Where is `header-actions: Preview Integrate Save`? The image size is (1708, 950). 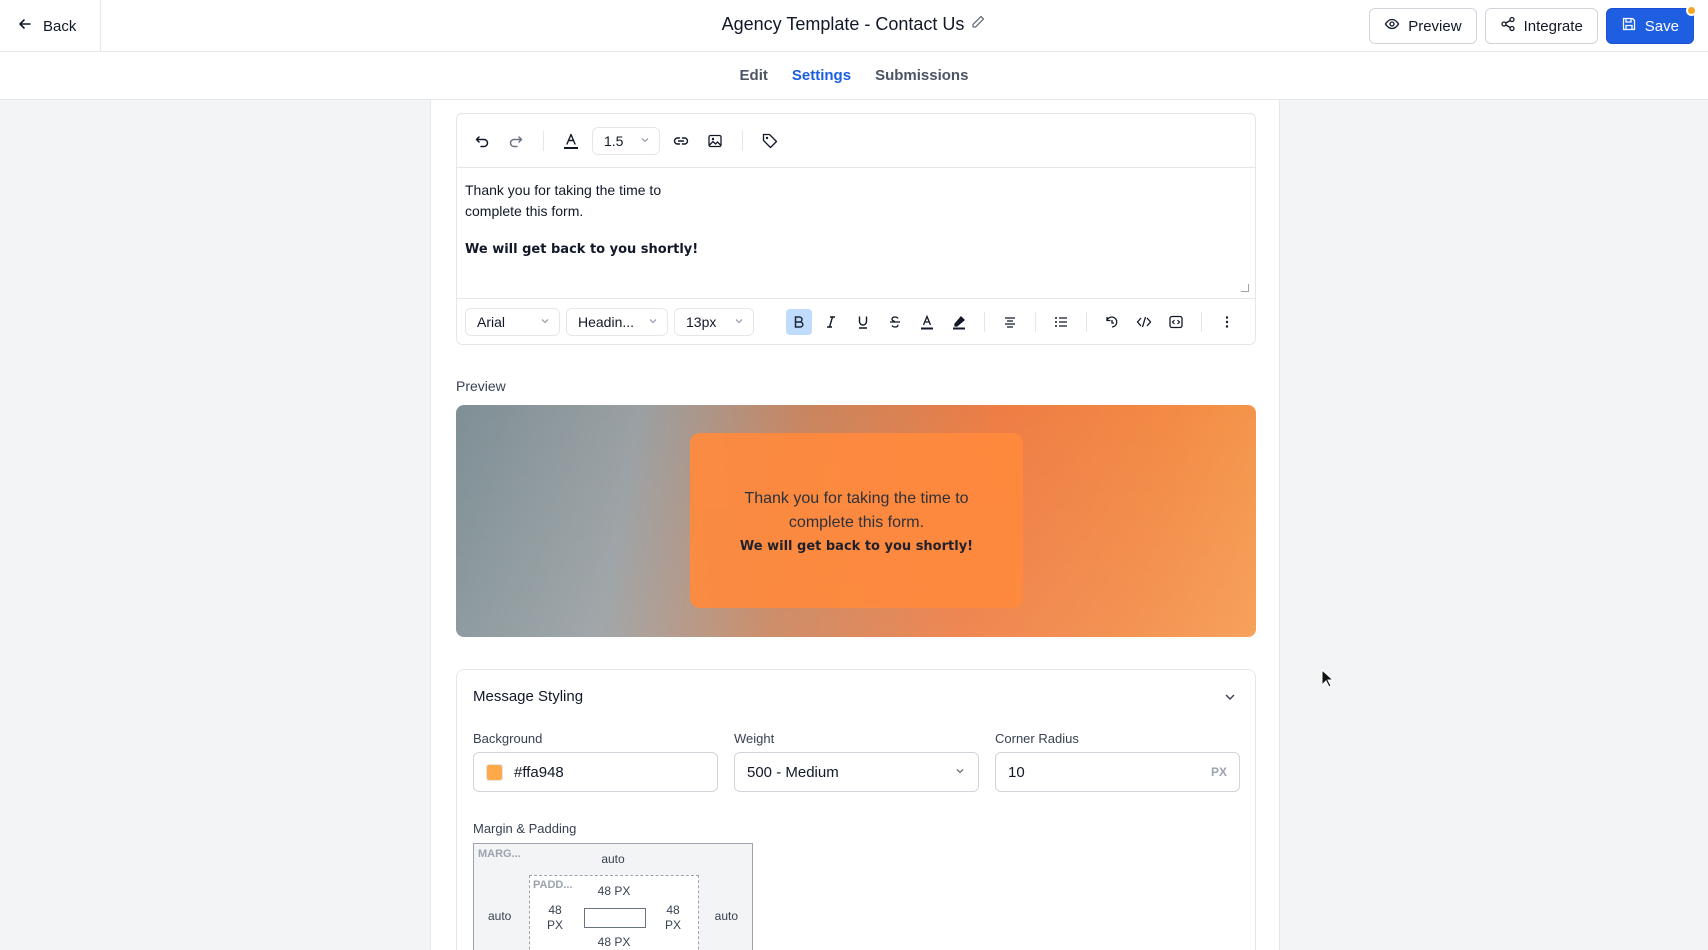
header-actions: Preview Integrate Save is located at coordinates (1533, 24).